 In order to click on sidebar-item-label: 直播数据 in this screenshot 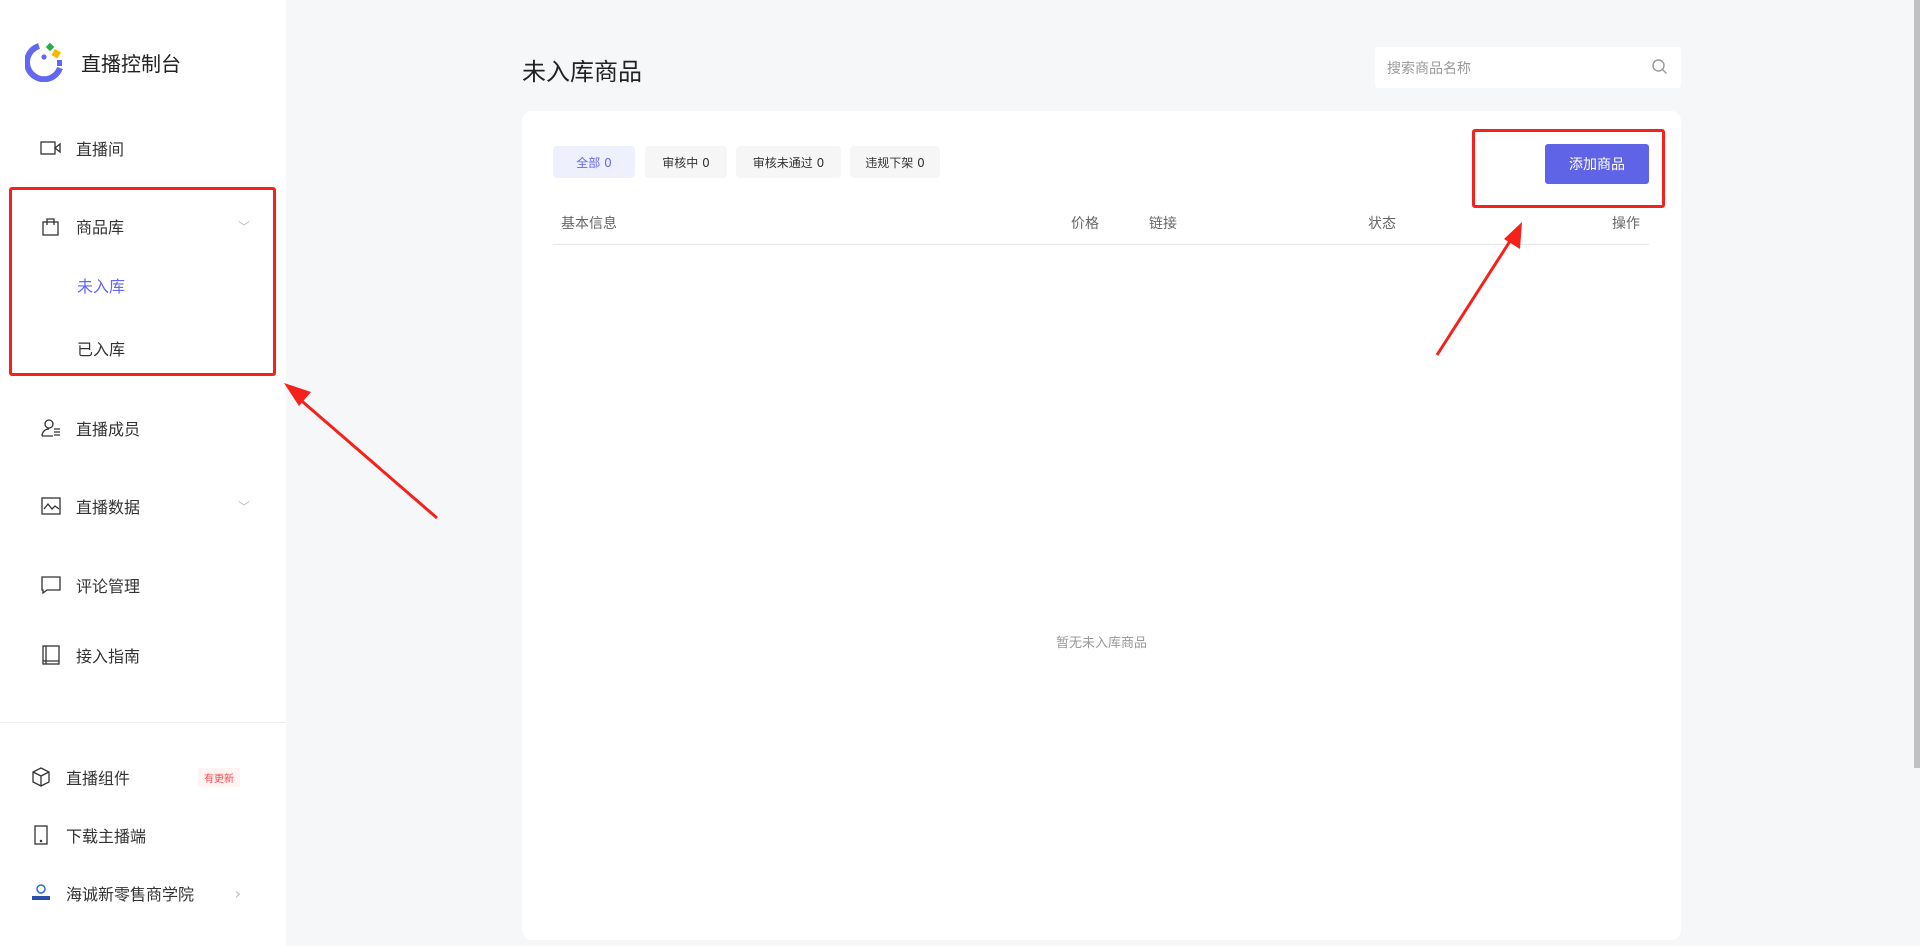, I will do `click(108, 507)`.